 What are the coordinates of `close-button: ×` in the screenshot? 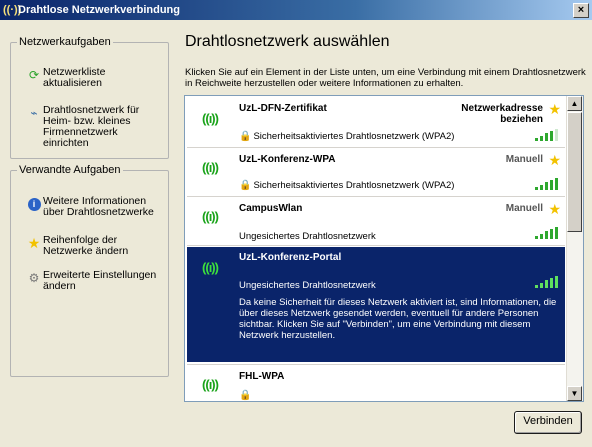 It's located at (581, 10).